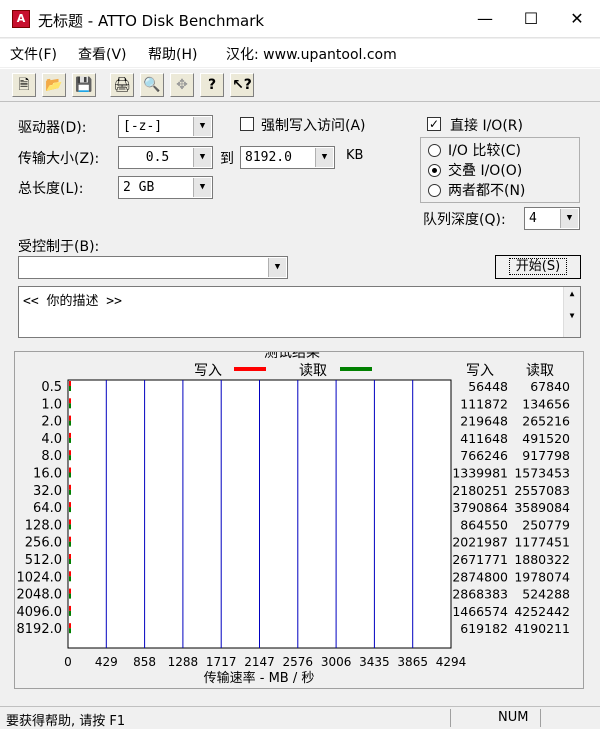 The height and width of the screenshot is (729, 600). Describe the element at coordinates (54, 85) in the screenshot. I see `open-folder-icon: 📂` at that location.